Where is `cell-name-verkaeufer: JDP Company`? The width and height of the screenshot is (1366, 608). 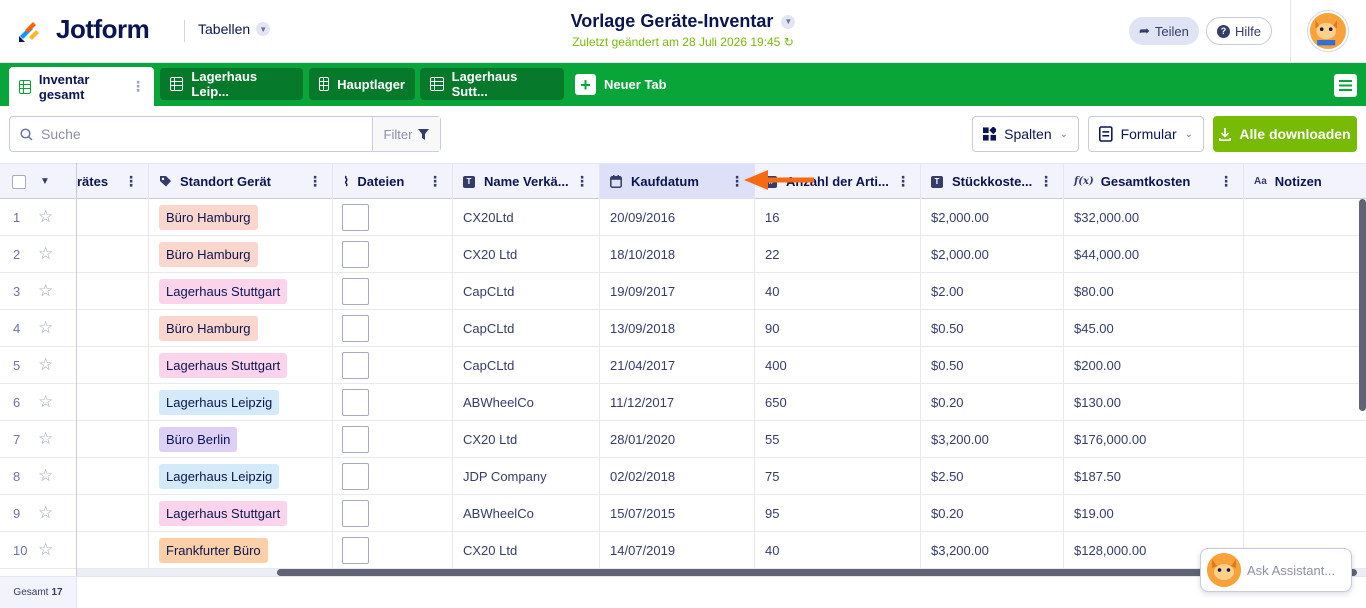
cell-name-verkaeufer: JDP Company is located at coordinates (526, 476).